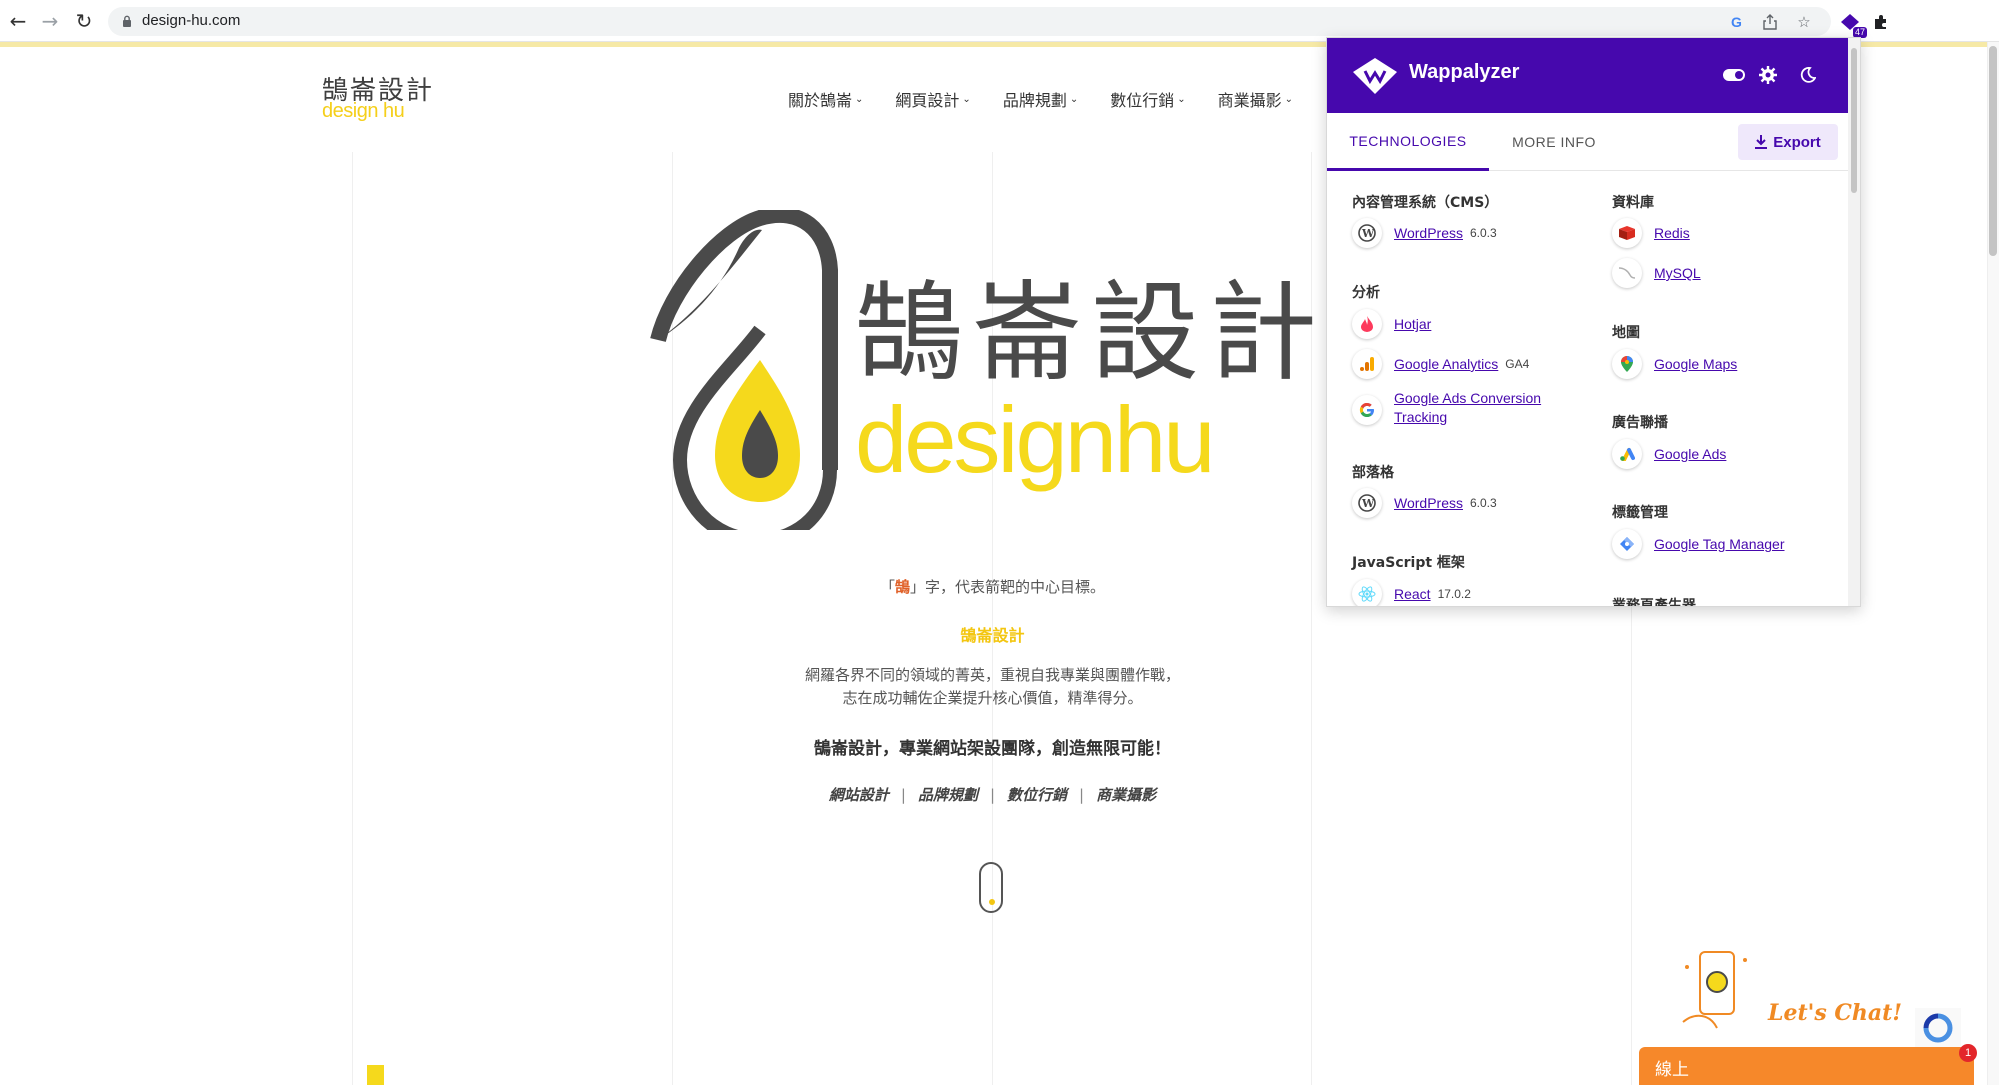 This screenshot has width=1999, height=1085. What do you see at coordinates (1479, 408) in the screenshot?
I see `tech-name: Google Ads Conversion Tracking` at bounding box center [1479, 408].